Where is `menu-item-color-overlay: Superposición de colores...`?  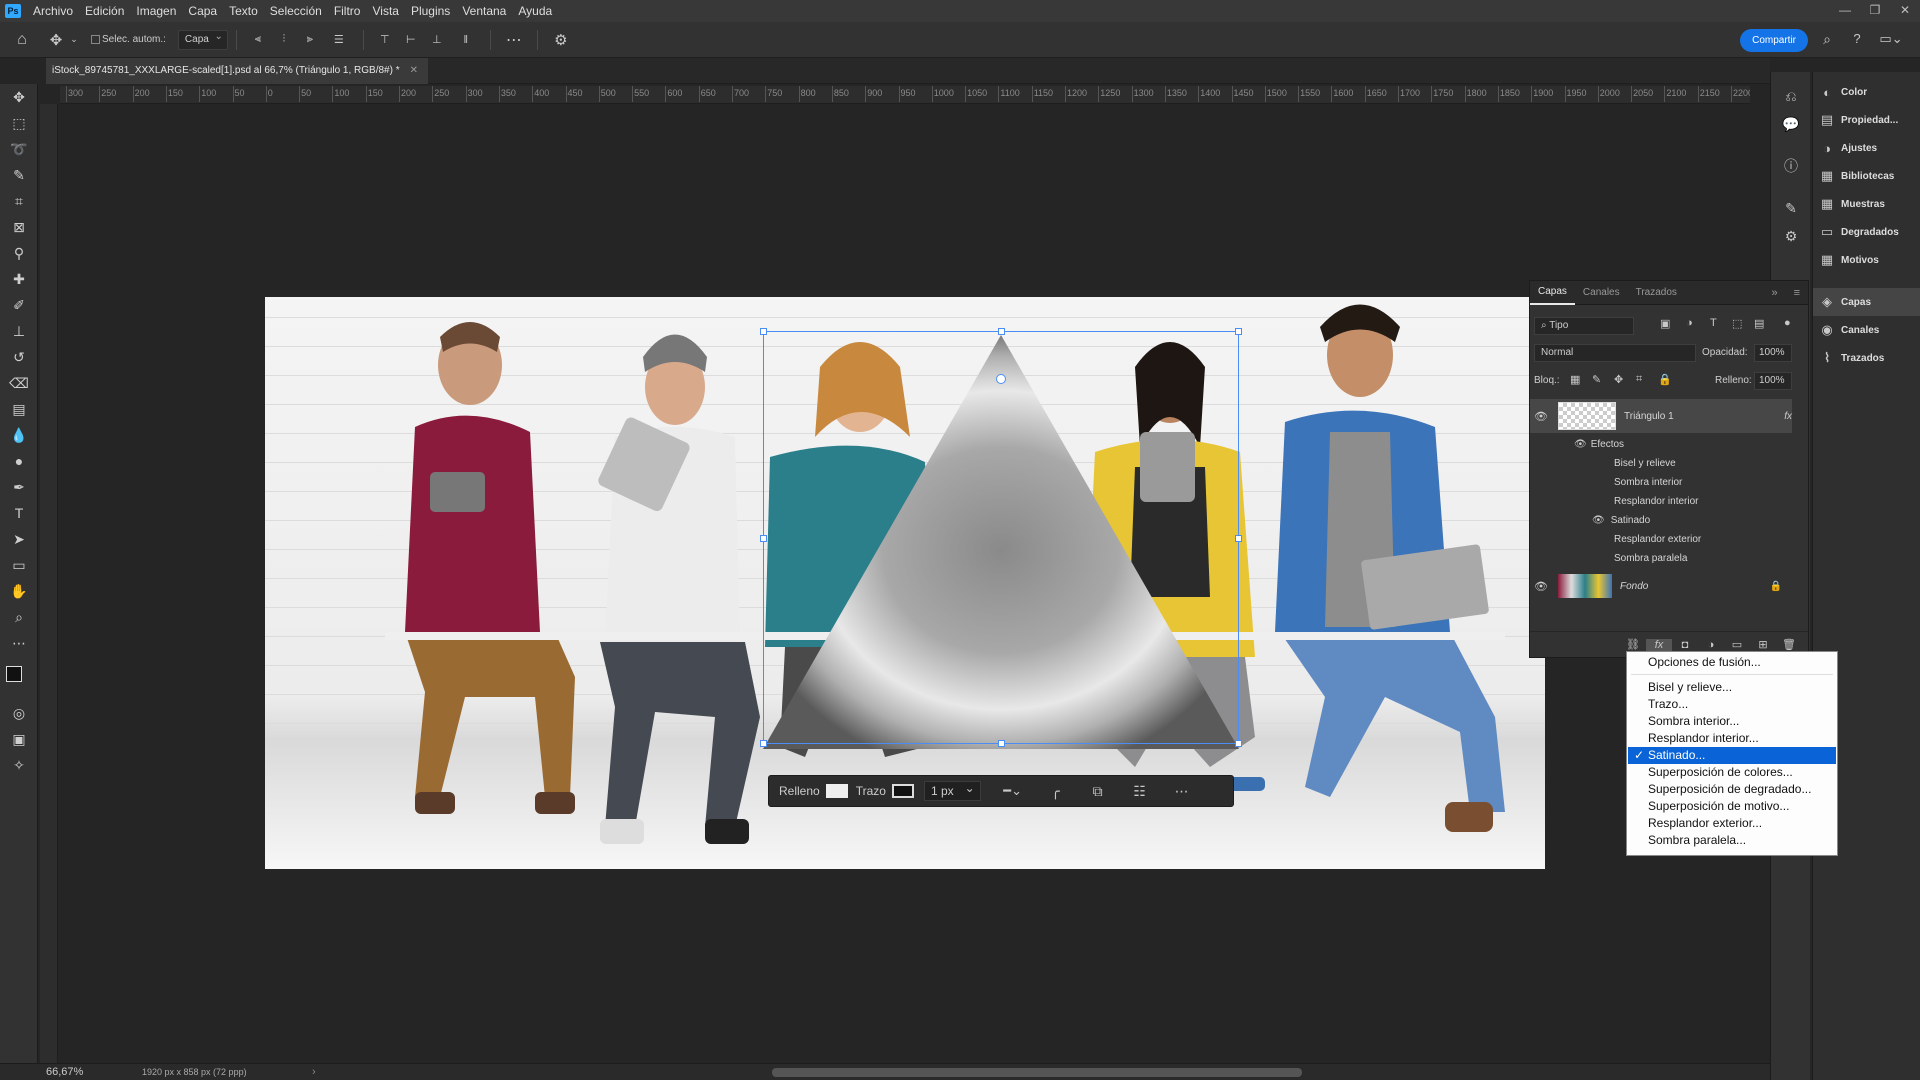 menu-item-color-overlay: Superposición de colores... is located at coordinates (1732, 772).